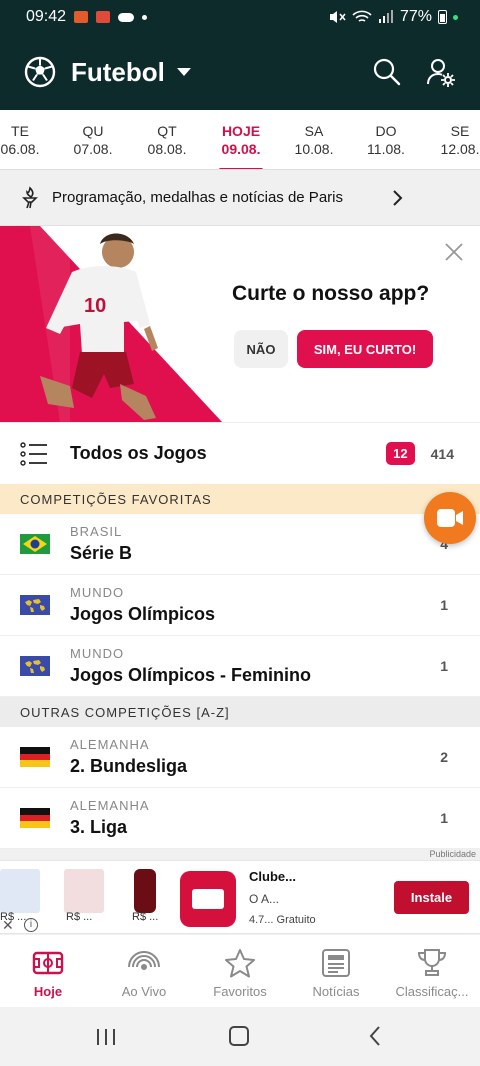 This screenshot has height=1066, width=480. Describe the element at coordinates (129, 766) in the screenshot. I see `competition-name: 2. Bundesliga` at that location.